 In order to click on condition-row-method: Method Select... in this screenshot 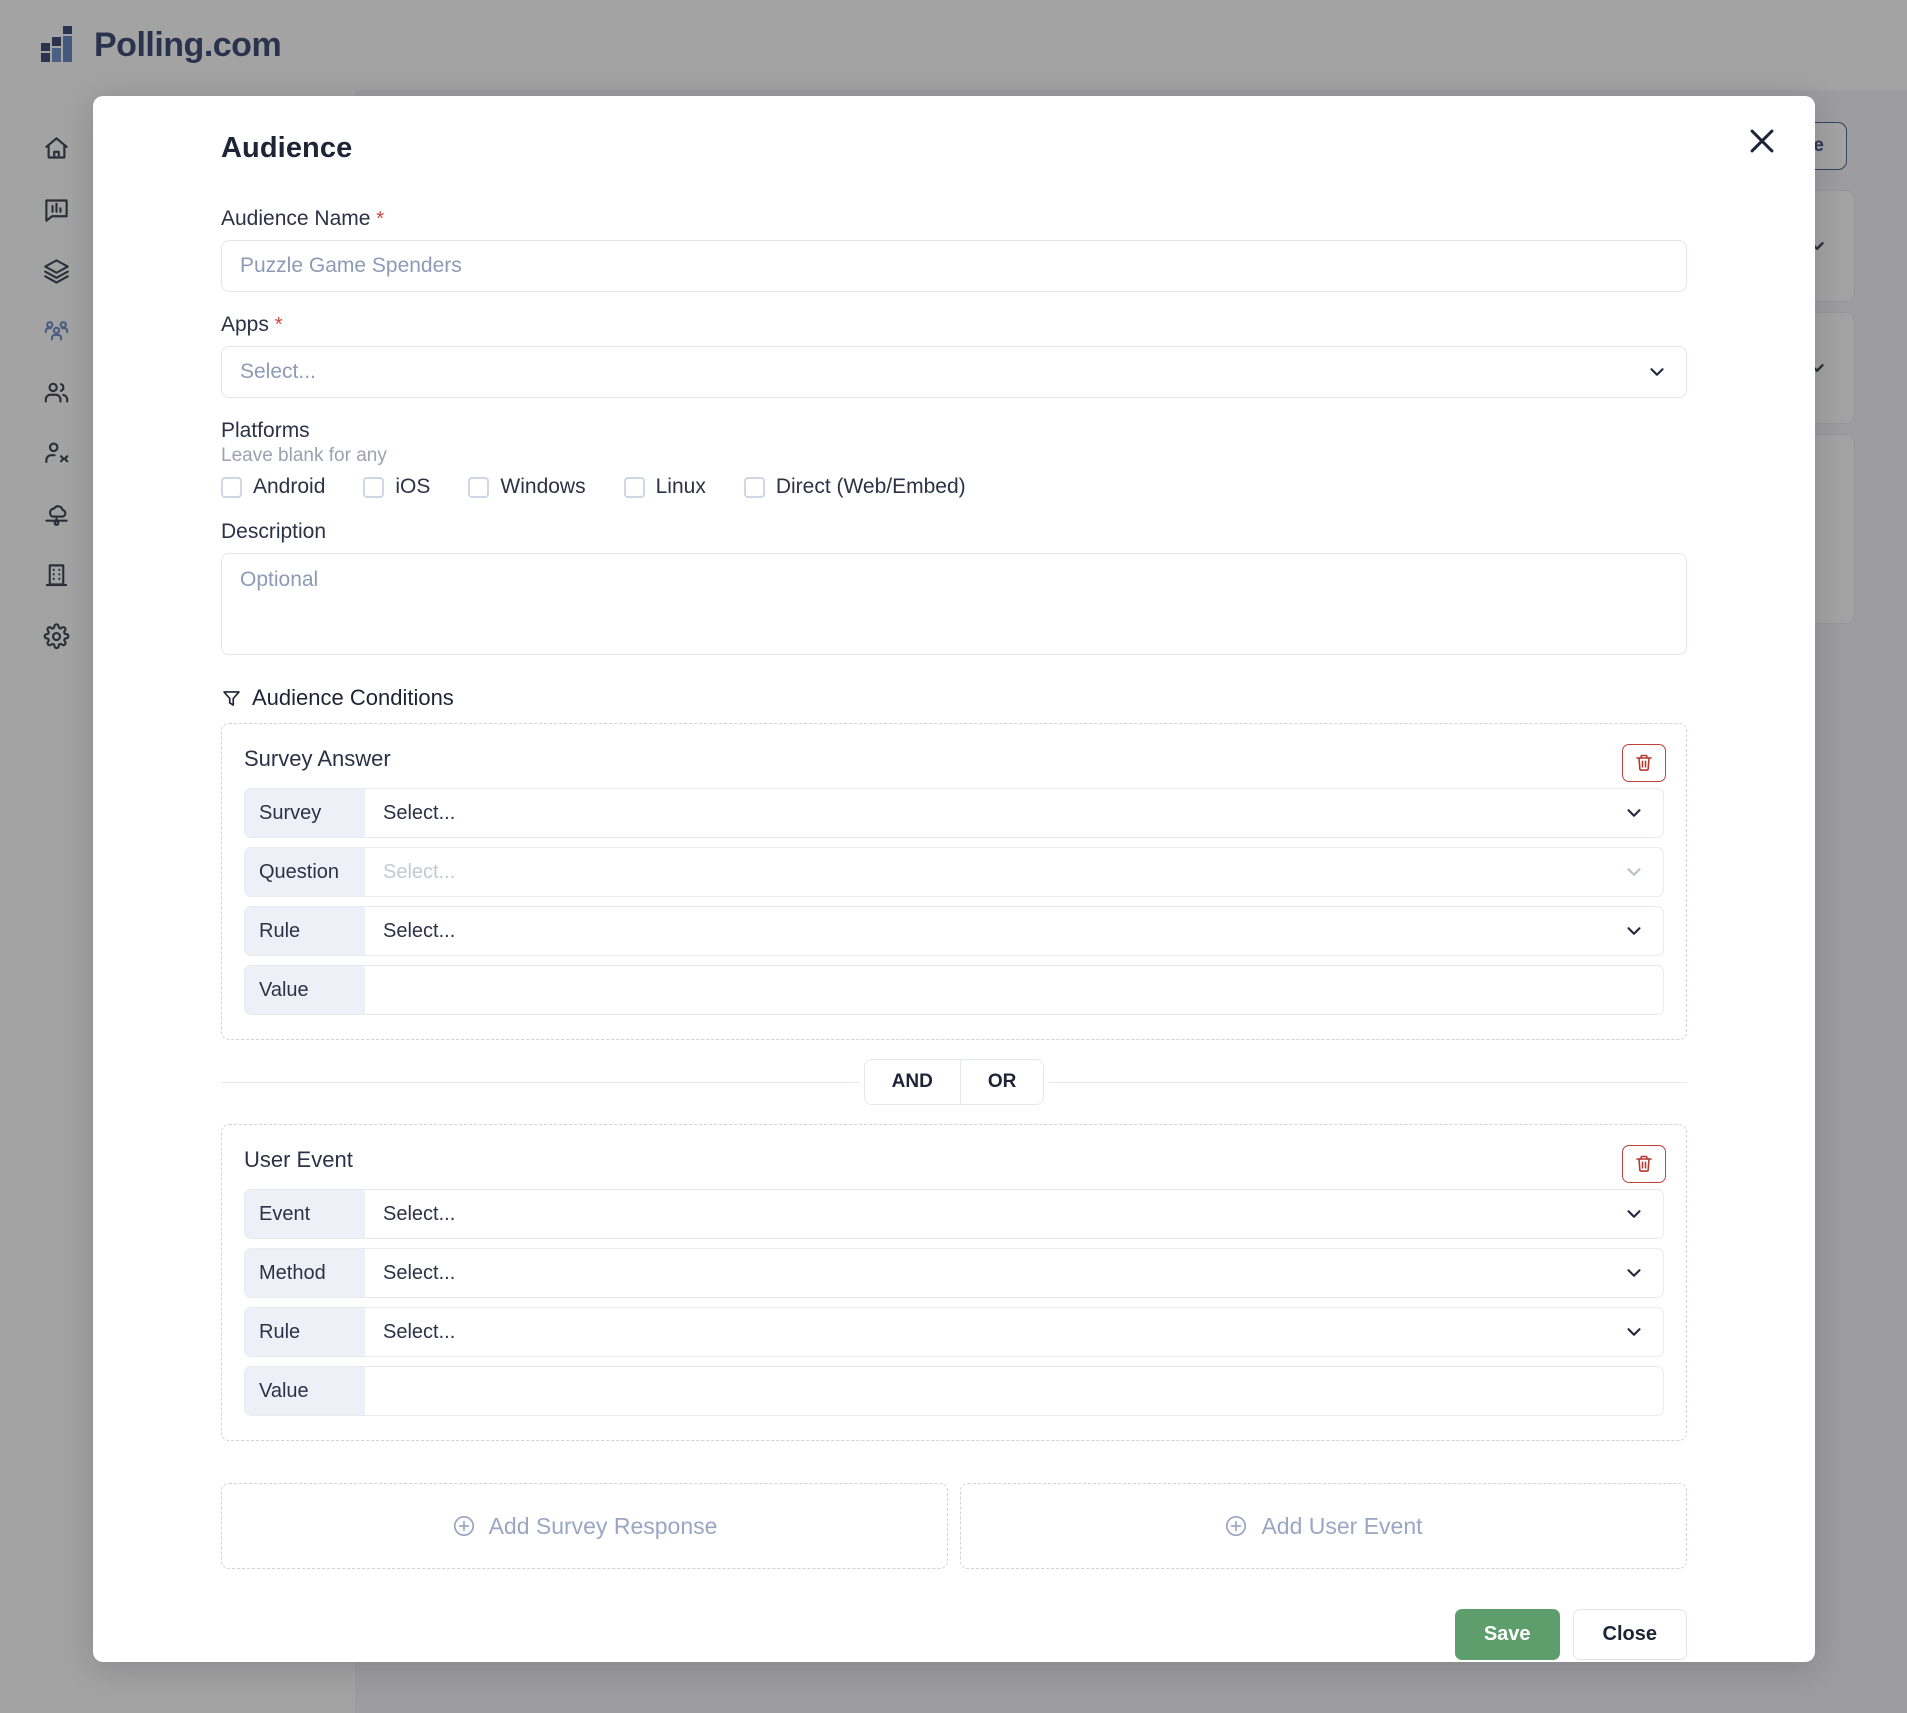, I will do `click(954, 1273)`.